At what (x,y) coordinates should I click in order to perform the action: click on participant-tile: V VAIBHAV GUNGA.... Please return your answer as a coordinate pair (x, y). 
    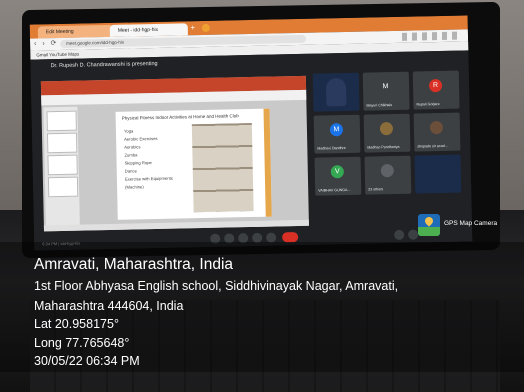
    Looking at the image, I should click on (338, 176).